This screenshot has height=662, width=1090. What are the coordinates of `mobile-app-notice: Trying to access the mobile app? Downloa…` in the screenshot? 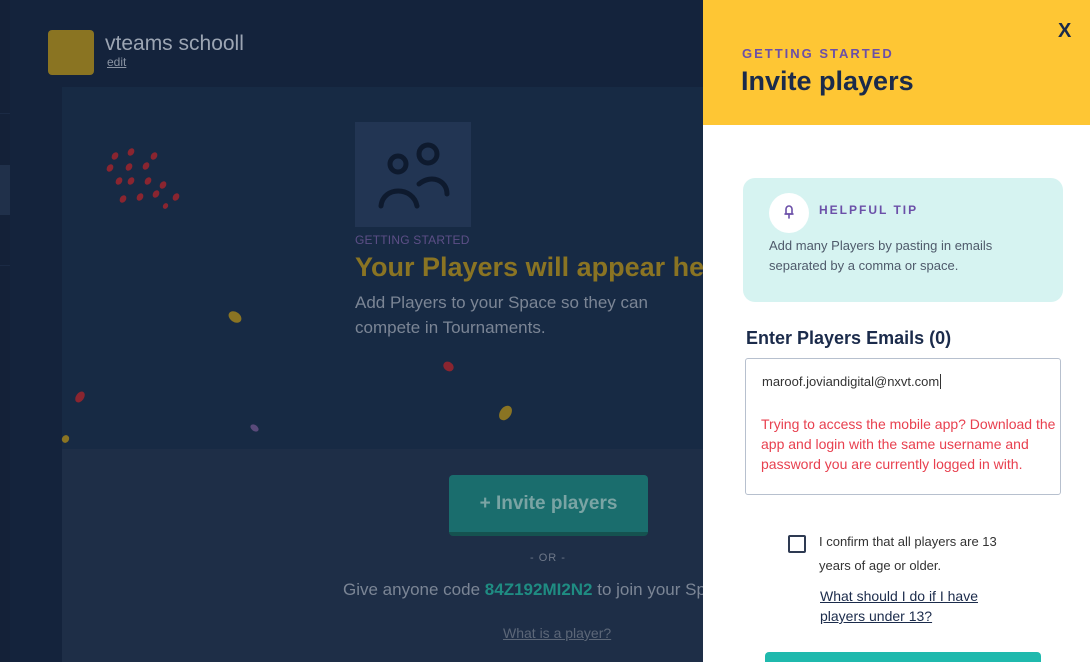 It's located at (908, 444).